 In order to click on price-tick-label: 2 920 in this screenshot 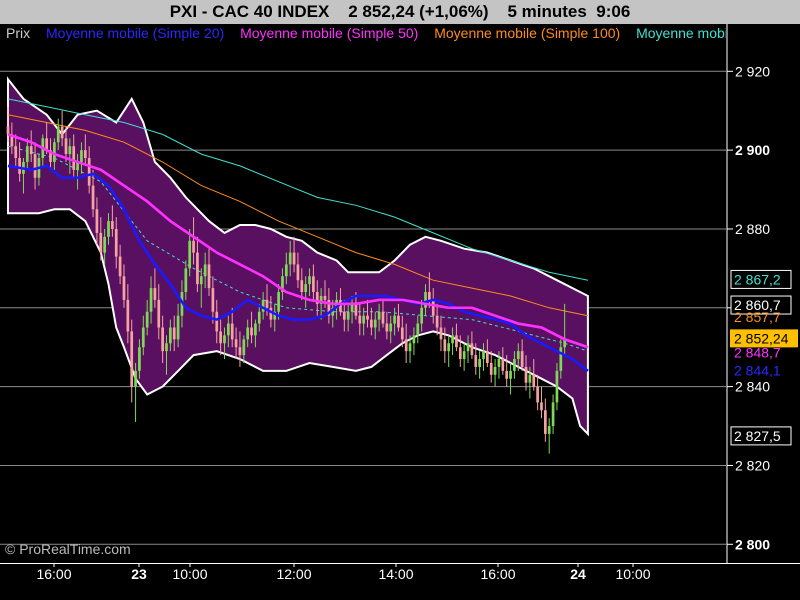, I will do `click(752, 71)`.